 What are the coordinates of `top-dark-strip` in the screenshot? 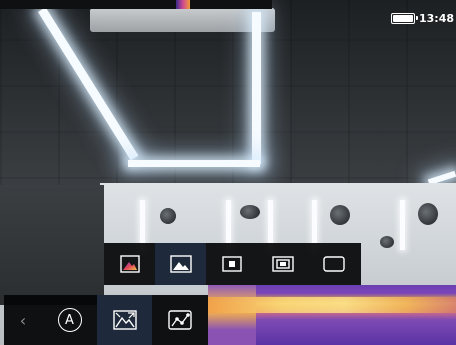 It's located at (136, 4).